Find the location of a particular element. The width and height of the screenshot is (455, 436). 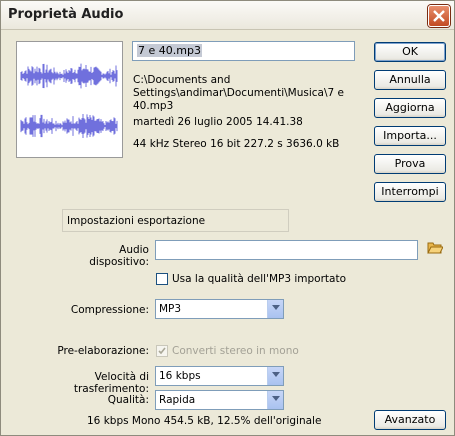

advanced-button: Avanzato is located at coordinates (410, 420).